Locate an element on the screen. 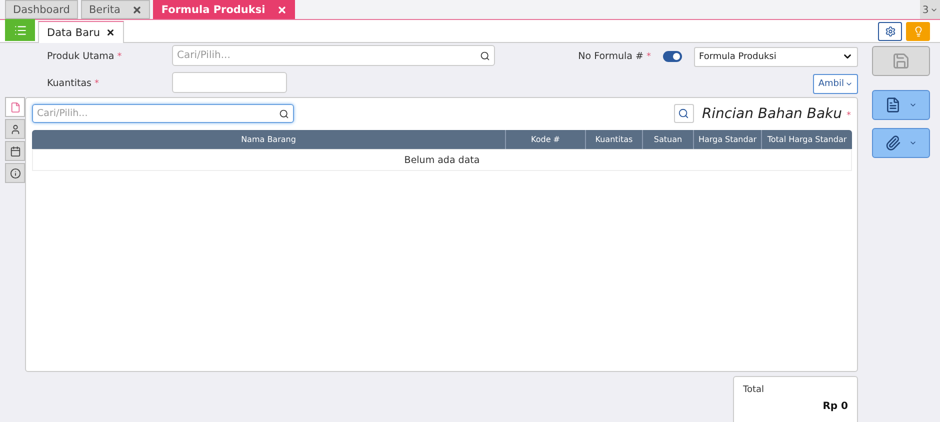  settings-icon is located at coordinates (890, 31).